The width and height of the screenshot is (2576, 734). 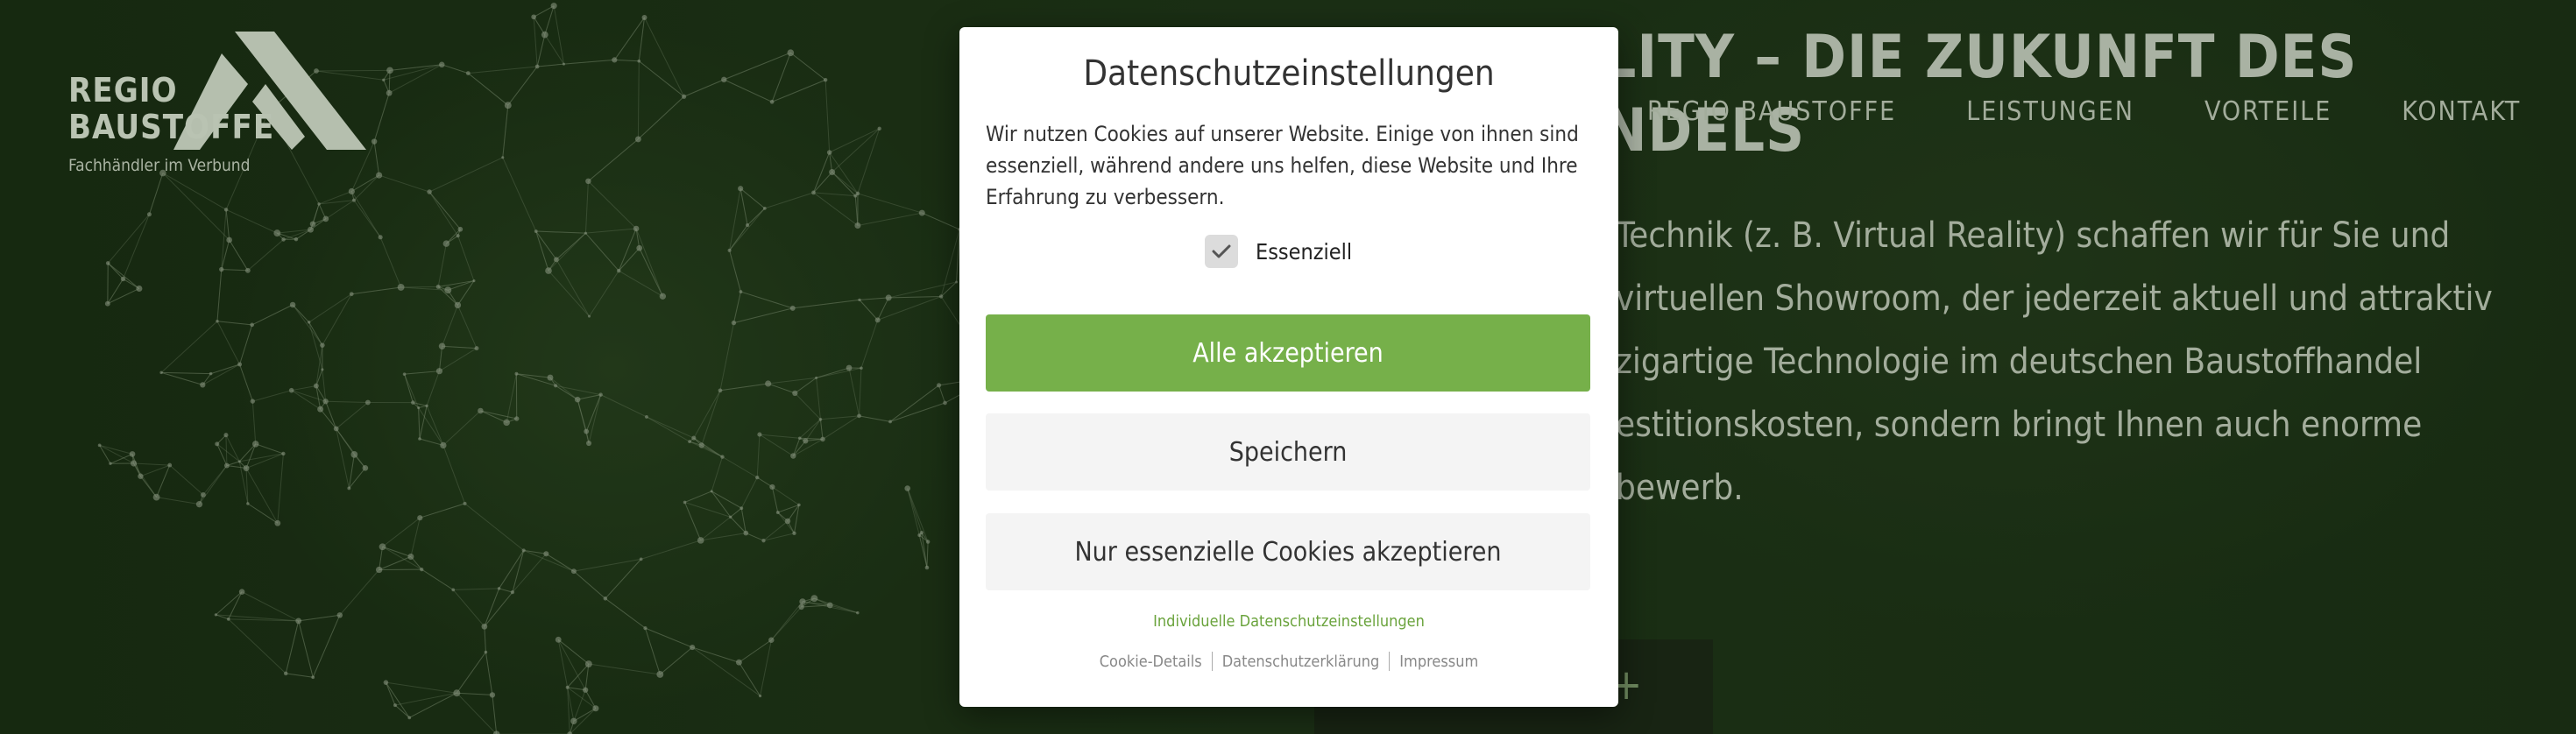 I want to click on hero-body-line: bewerb., so click(x=1680, y=488).